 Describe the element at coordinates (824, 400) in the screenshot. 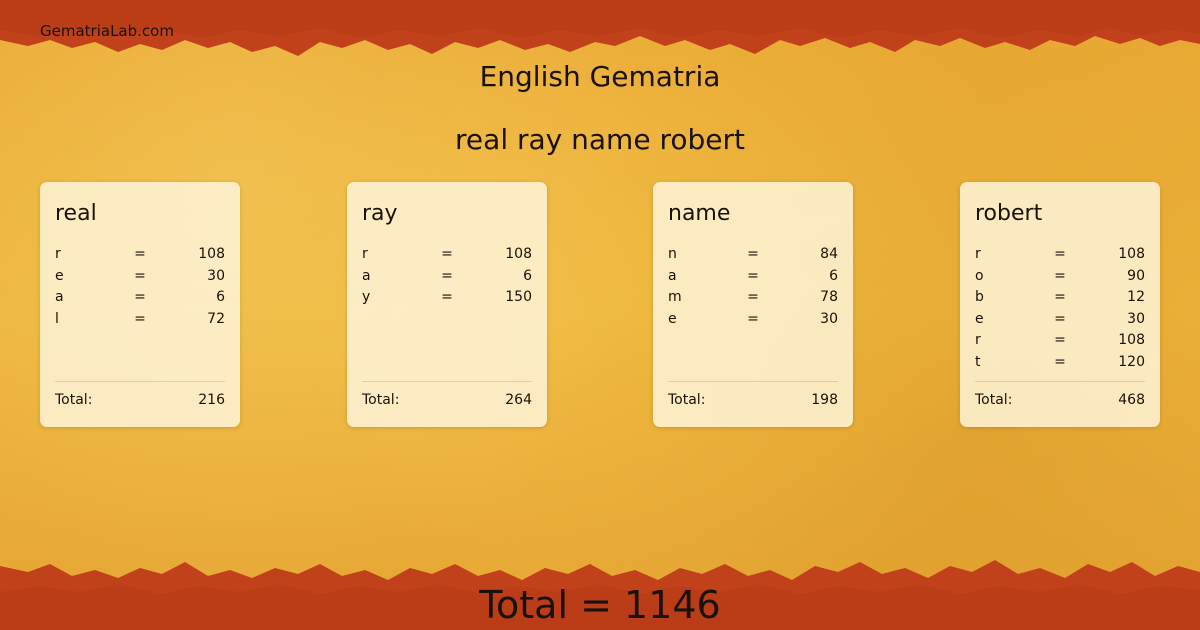

I see `total-value: 198` at that location.